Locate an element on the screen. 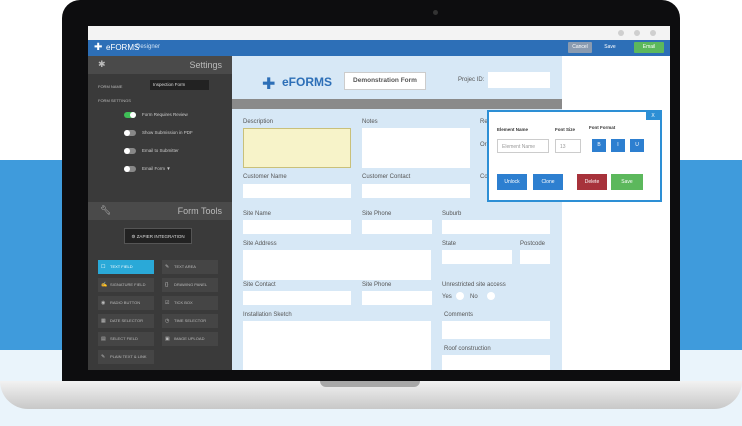 This screenshot has width=742, height=426. tool-signature-field: ✍ SIGNATURE FIELD is located at coordinates (126, 285).